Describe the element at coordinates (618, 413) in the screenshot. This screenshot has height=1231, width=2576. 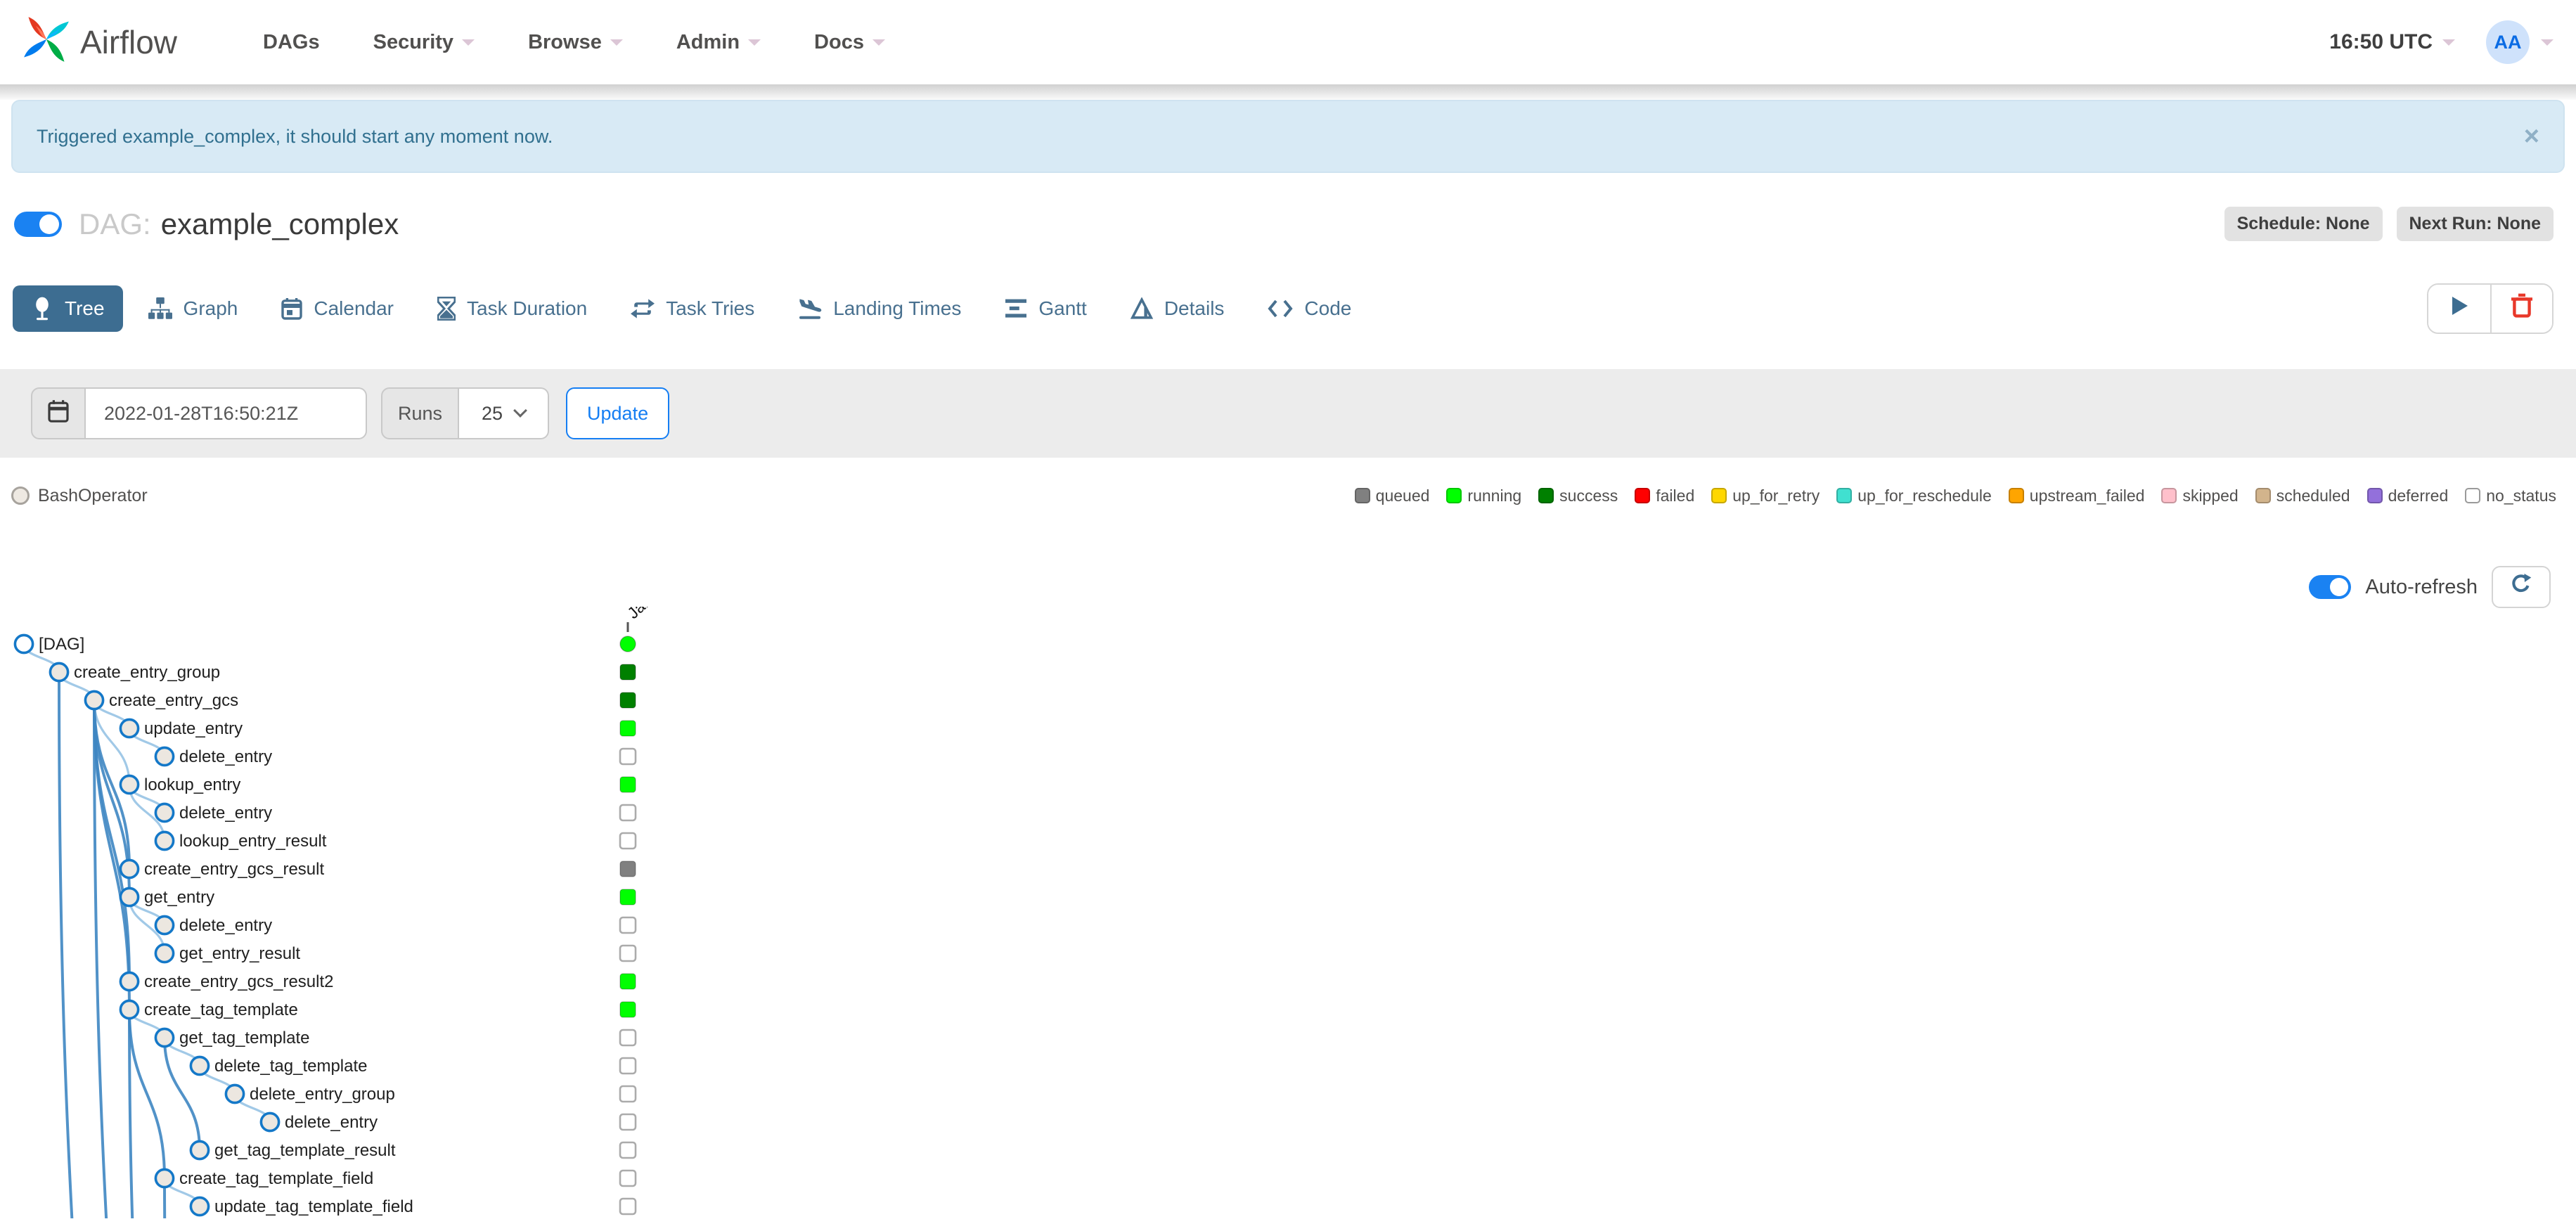
I see `update-button: Update` at that location.